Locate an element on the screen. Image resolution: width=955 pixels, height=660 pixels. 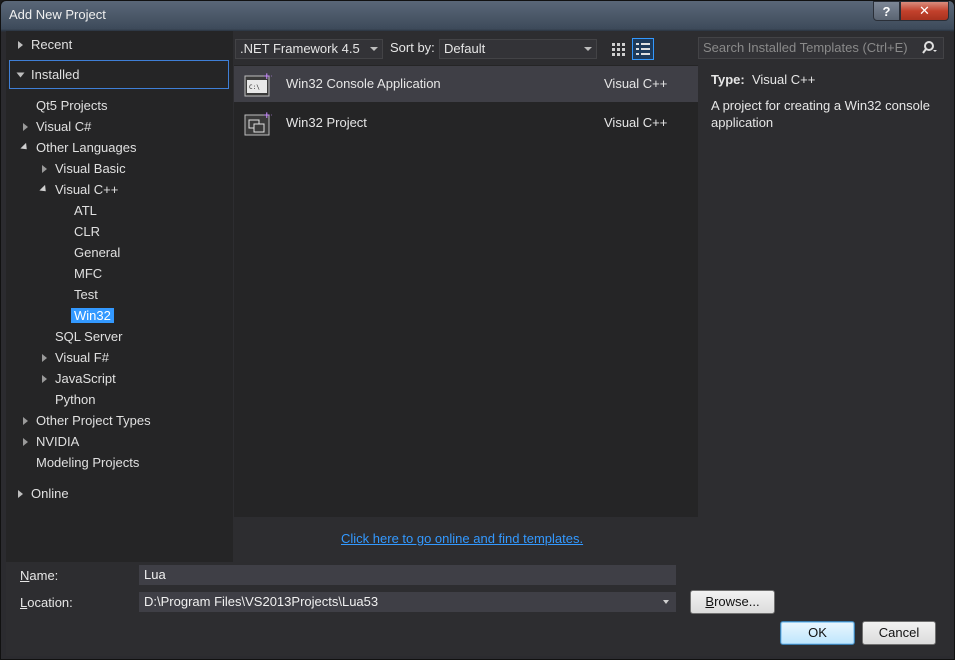
name-label-rest: ame: is located at coordinates (44, 575).